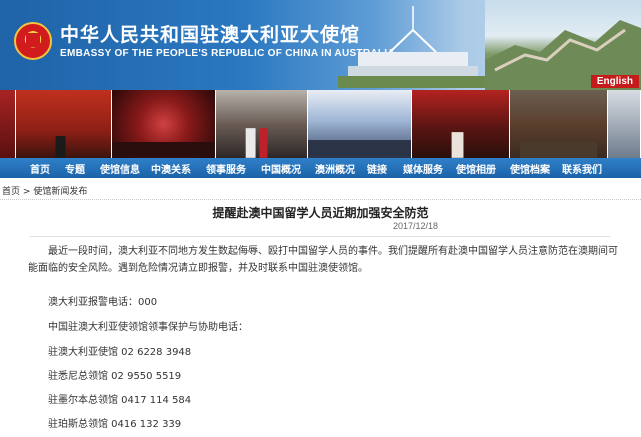 The height and width of the screenshot is (437, 641). Describe the element at coordinates (226, 168) in the screenshot. I see `nav-item-consular-services: 领事服务` at that location.